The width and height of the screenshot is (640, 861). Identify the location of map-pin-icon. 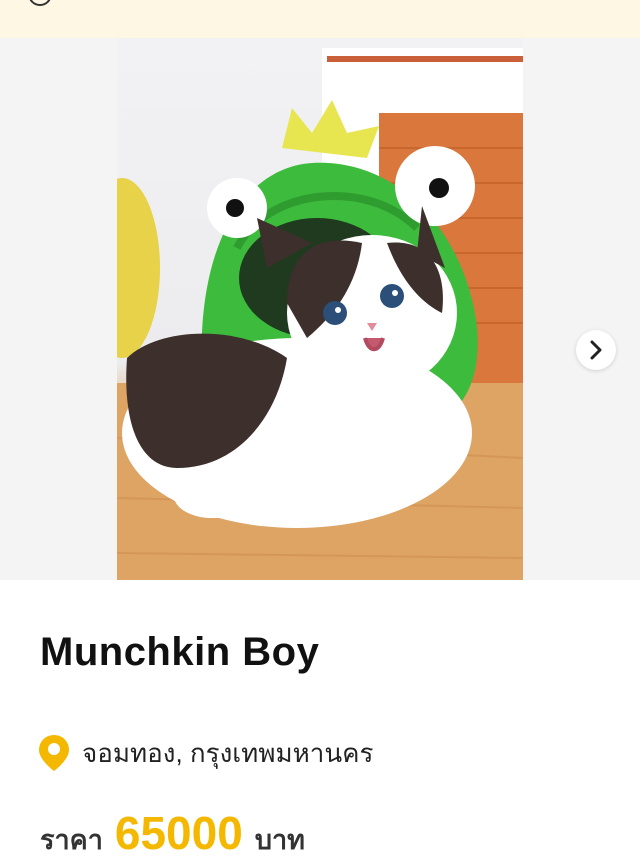
(54, 753).